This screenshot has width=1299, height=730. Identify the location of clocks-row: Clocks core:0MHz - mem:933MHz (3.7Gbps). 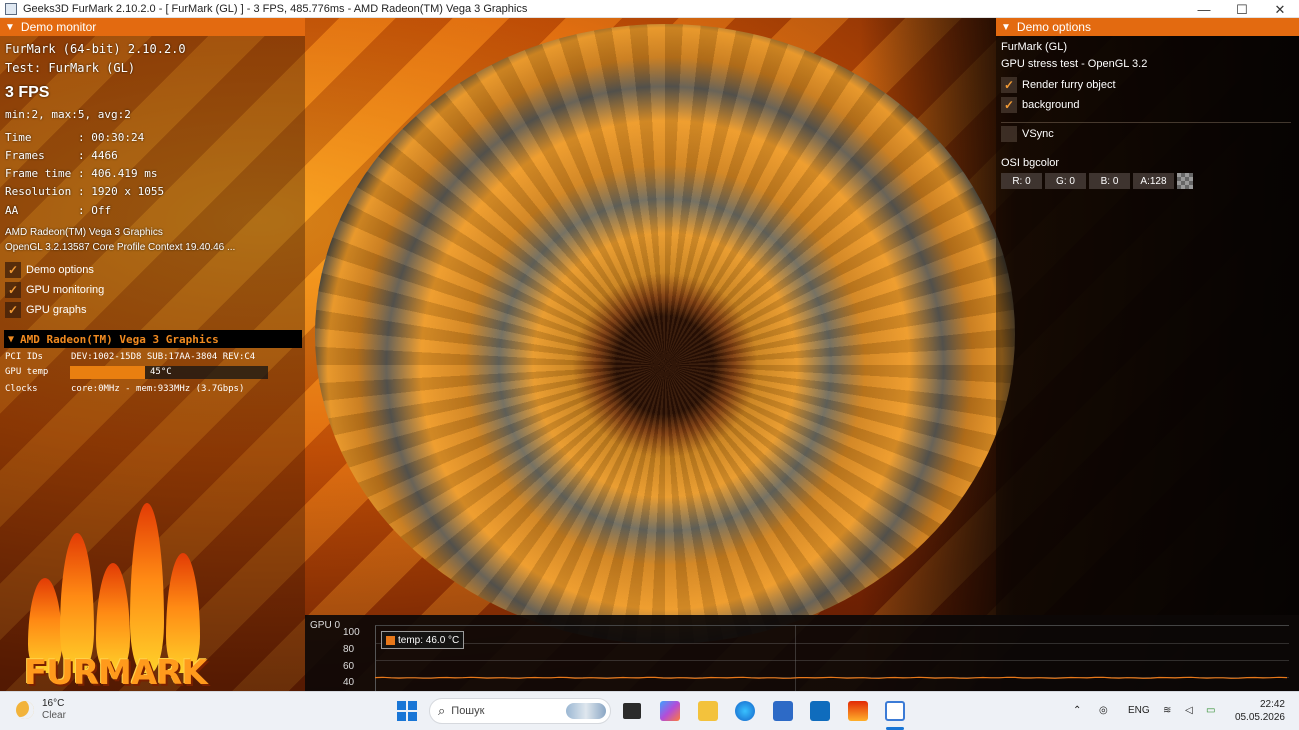
(125, 389).